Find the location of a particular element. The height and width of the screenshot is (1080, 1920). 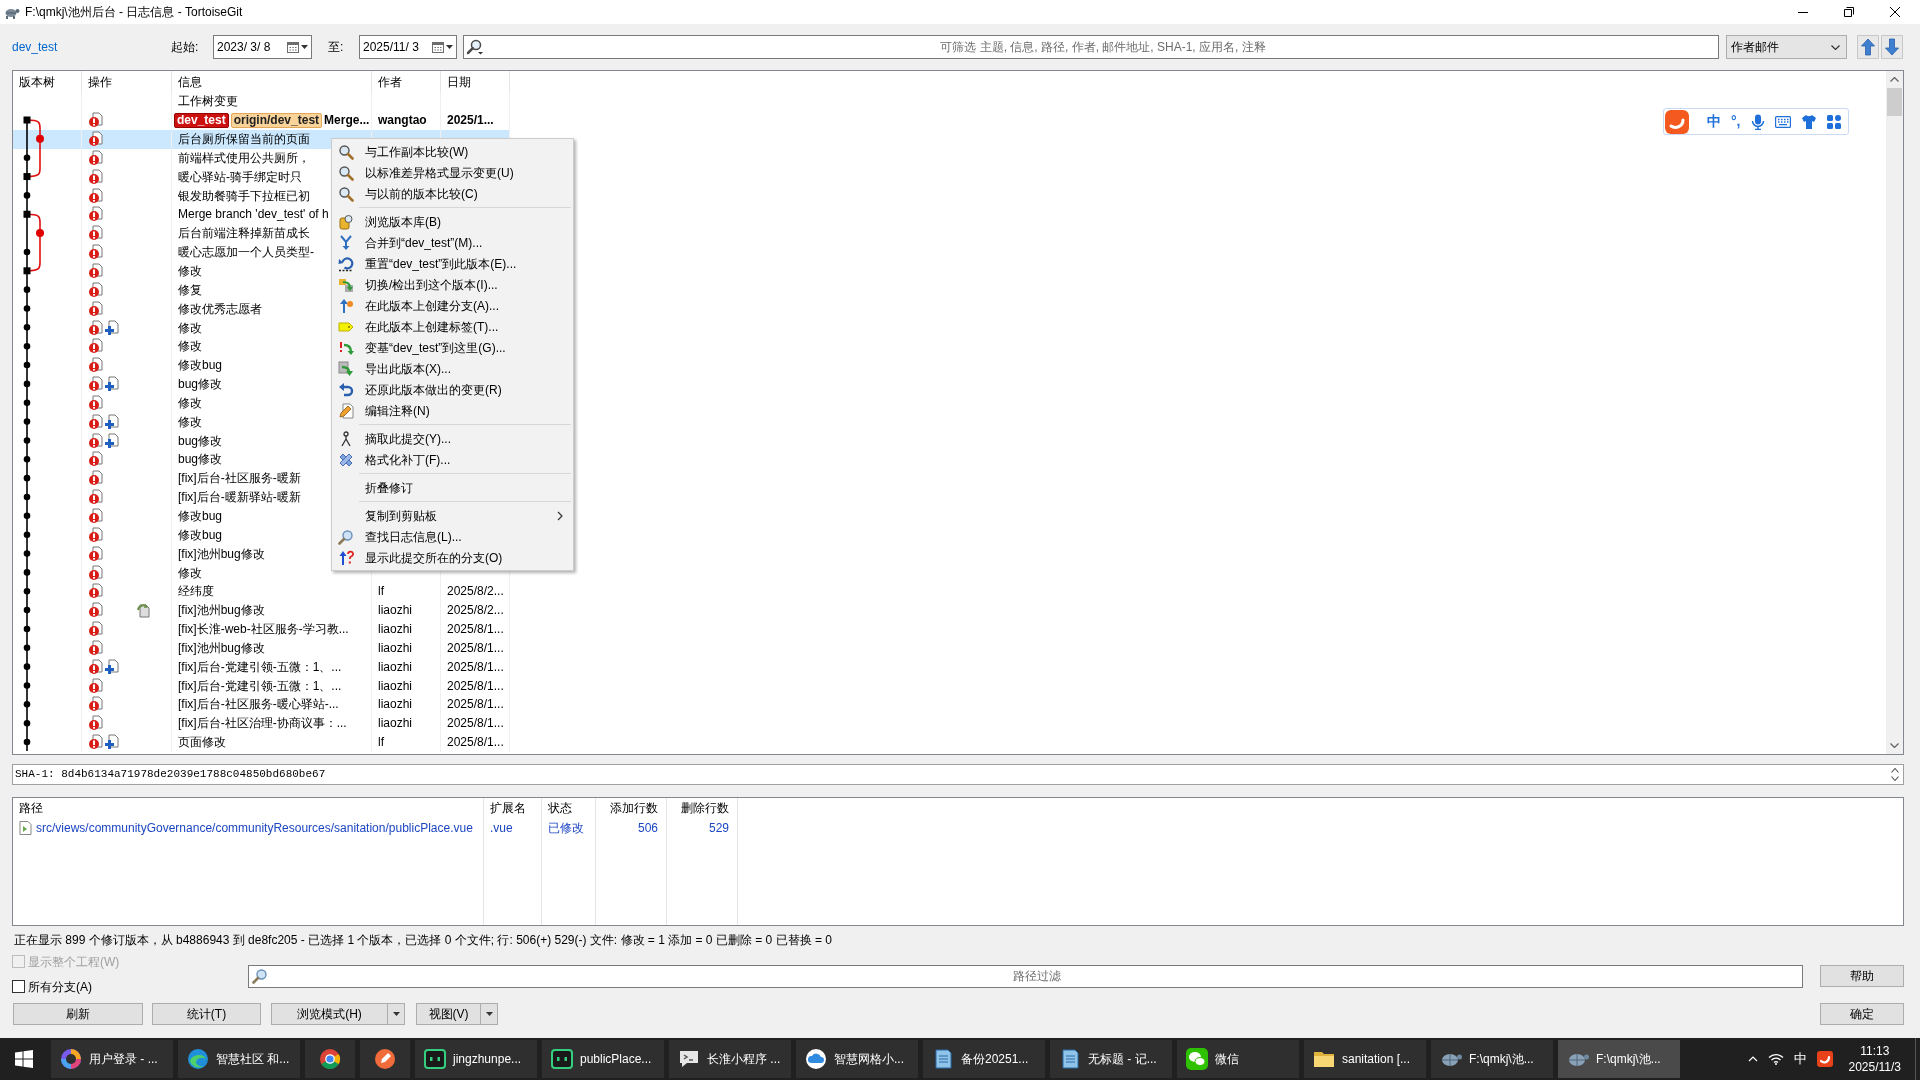

up-arrow-icon is located at coordinates (1868, 47).